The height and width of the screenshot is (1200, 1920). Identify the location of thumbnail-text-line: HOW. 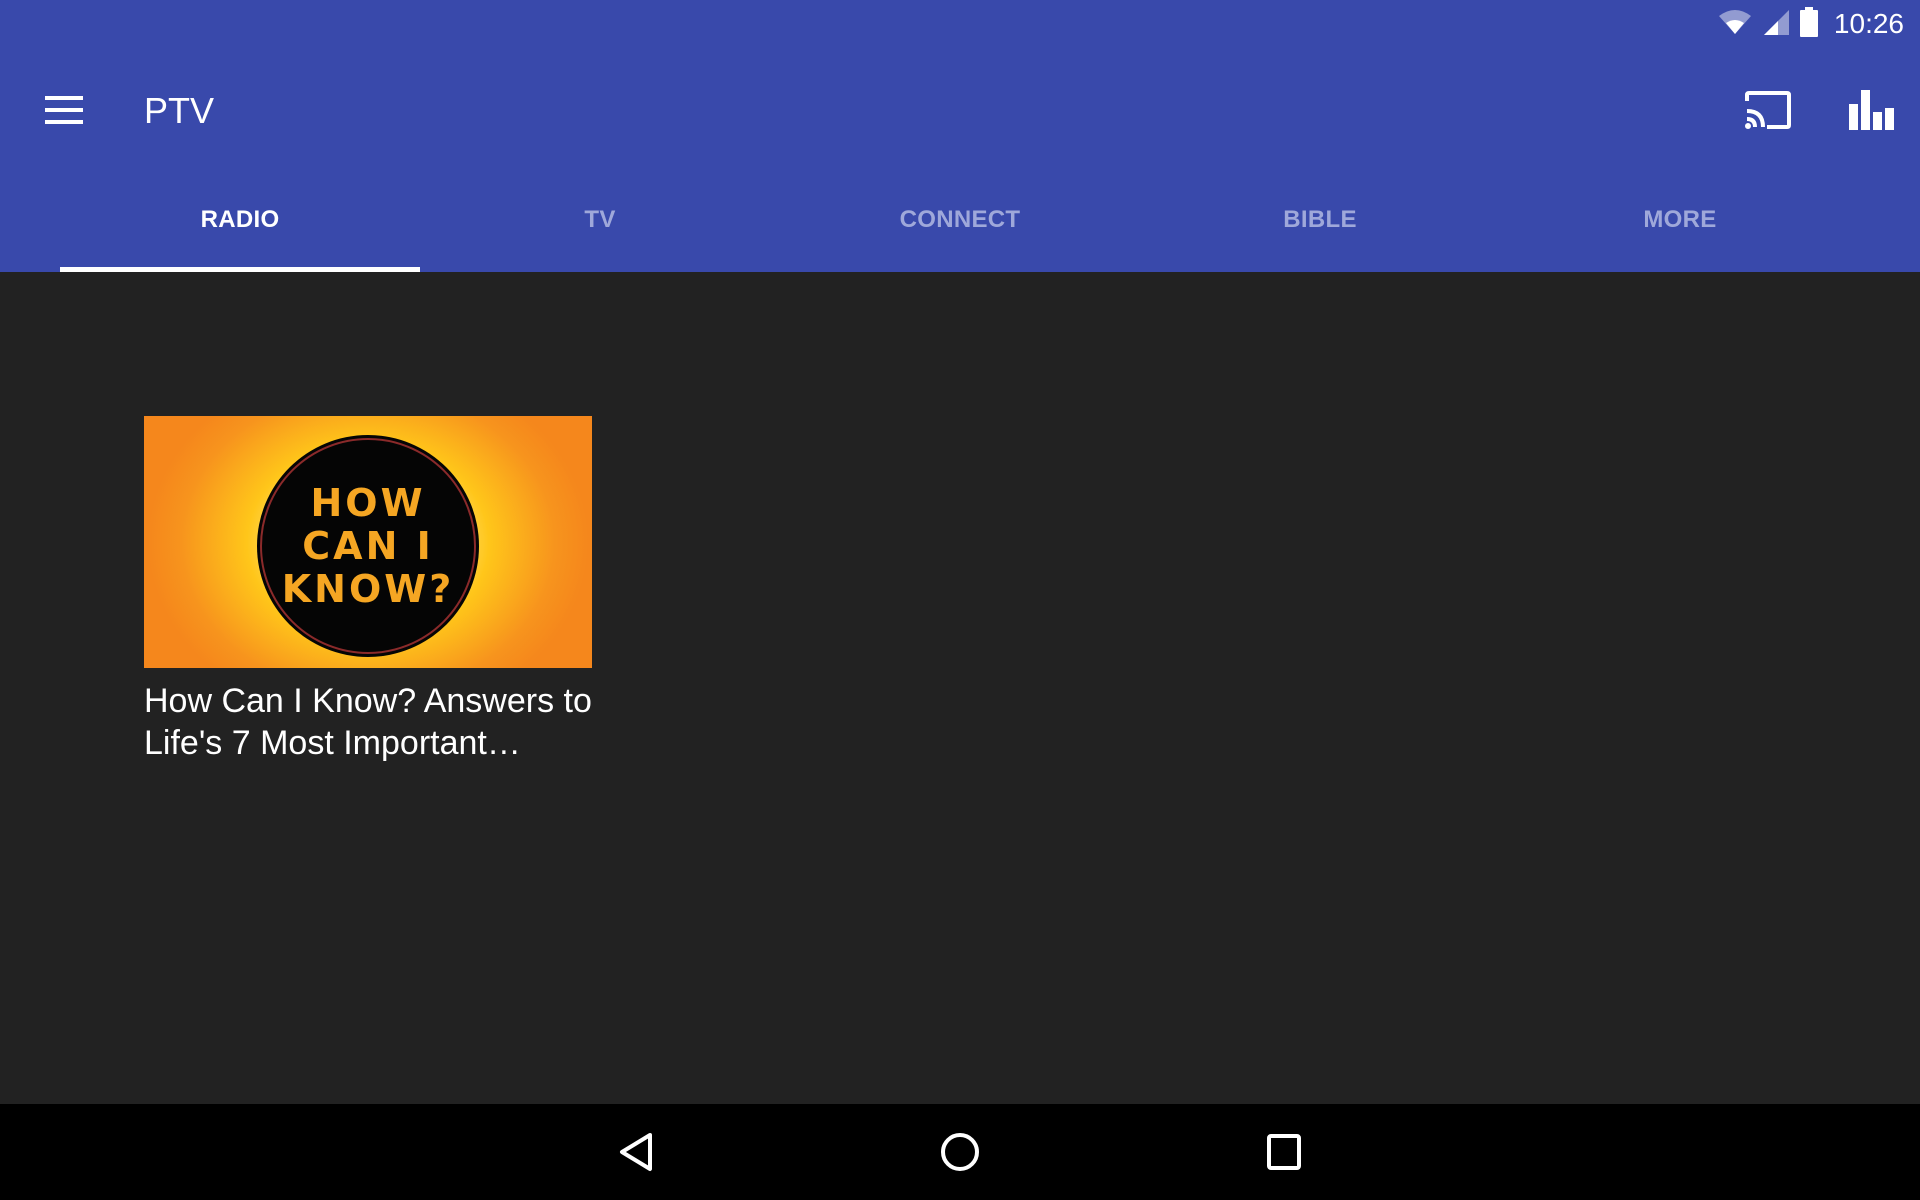
(368, 502).